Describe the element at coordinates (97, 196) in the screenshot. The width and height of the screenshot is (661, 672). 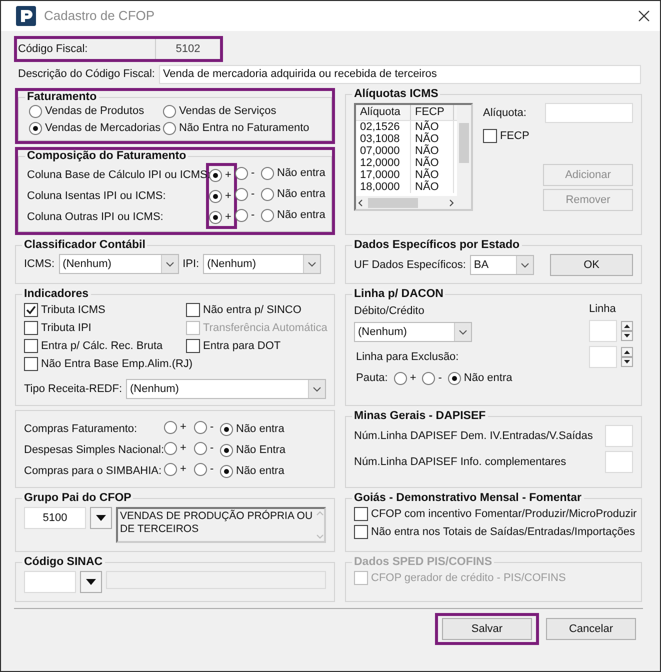
I see `row-label: Coluna Isentas IPI ou ICMS:` at that location.